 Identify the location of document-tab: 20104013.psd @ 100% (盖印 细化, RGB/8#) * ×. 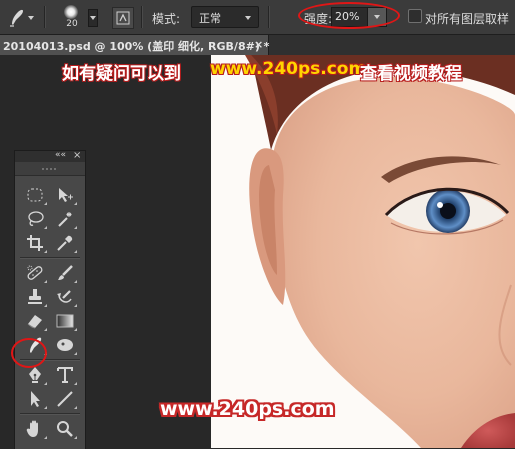
(134, 45).